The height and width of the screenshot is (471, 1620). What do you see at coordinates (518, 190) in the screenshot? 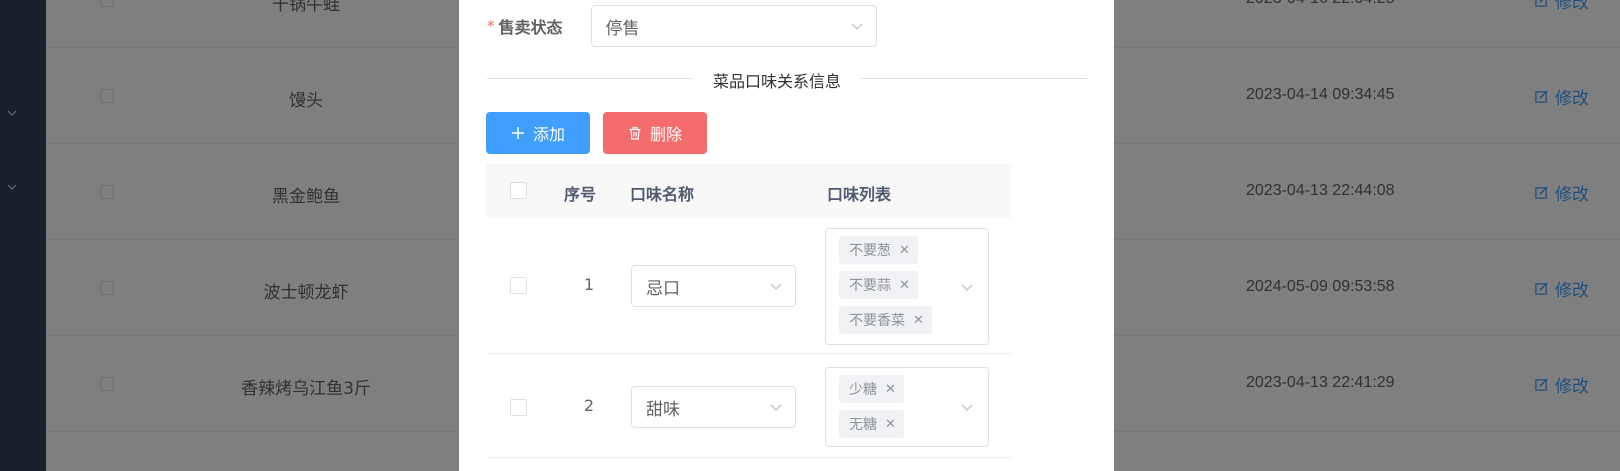
I see `select-all-checkbox` at bounding box center [518, 190].